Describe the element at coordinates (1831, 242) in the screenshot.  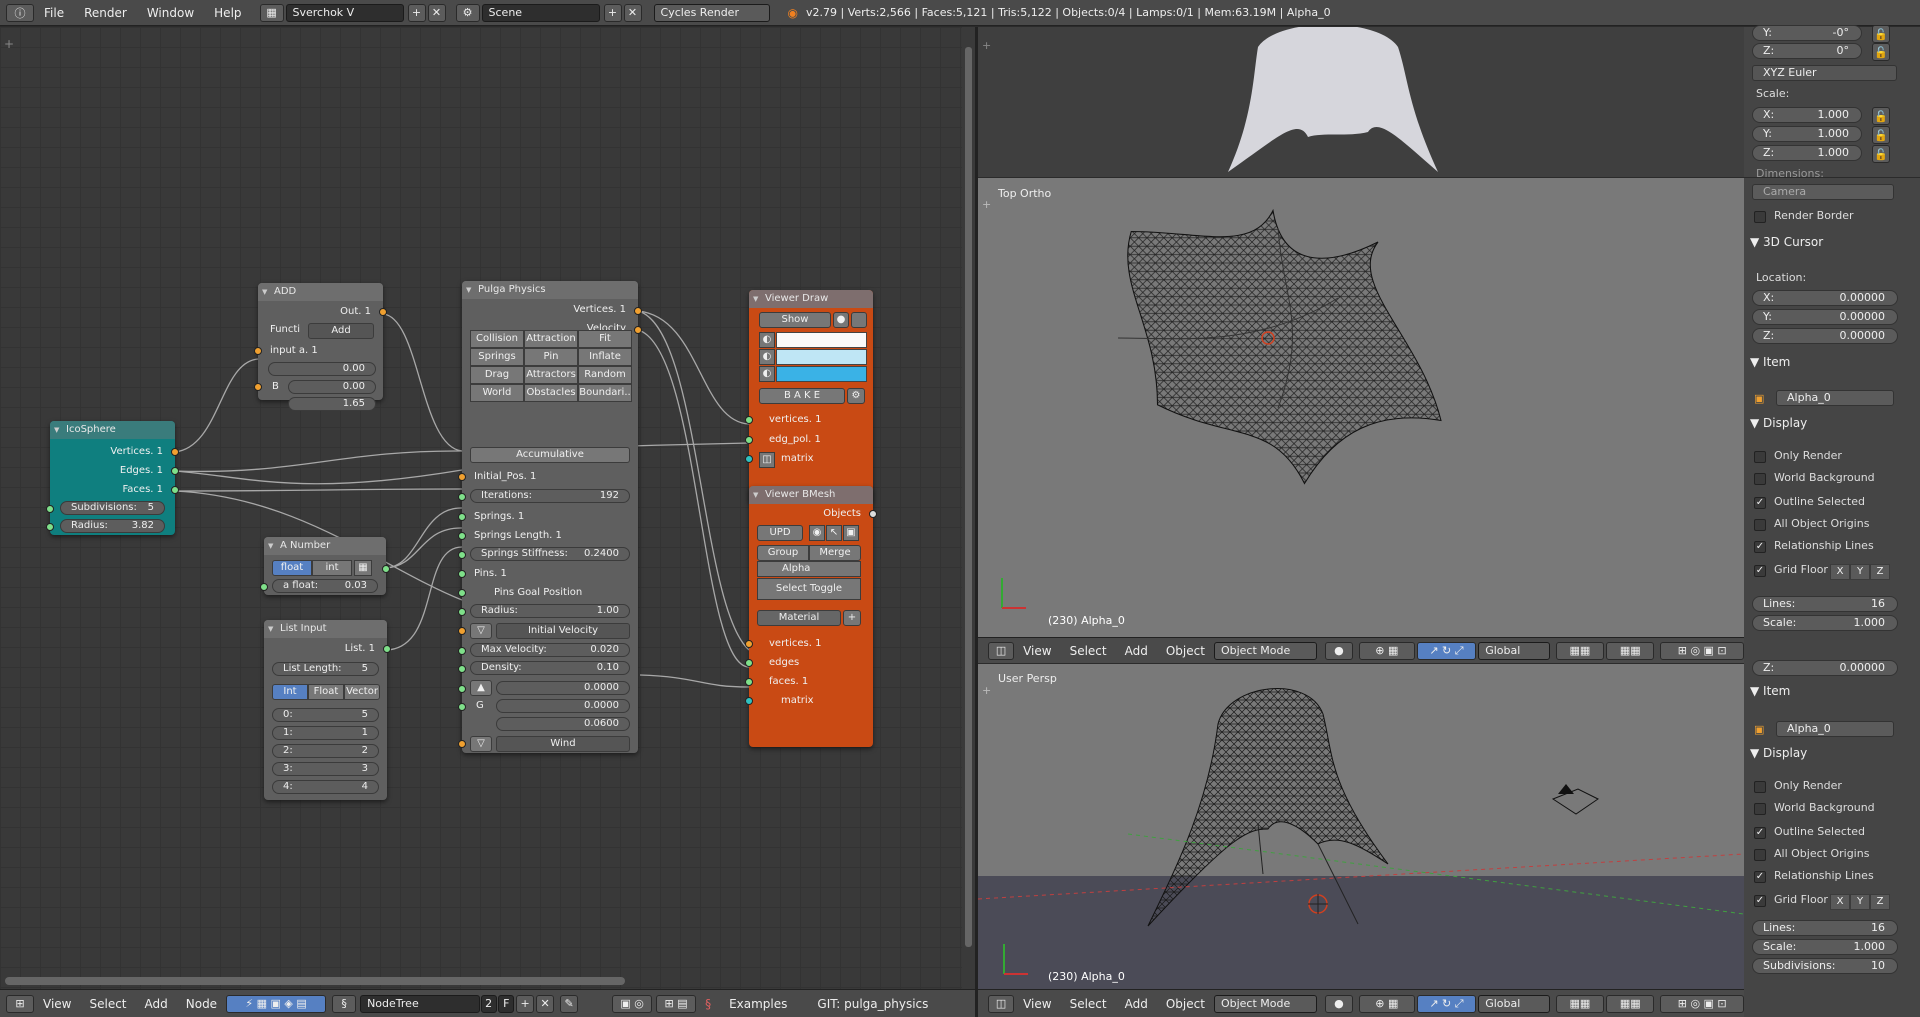
I see `cursor-panel-header: ▼ 3D Cursor` at that location.